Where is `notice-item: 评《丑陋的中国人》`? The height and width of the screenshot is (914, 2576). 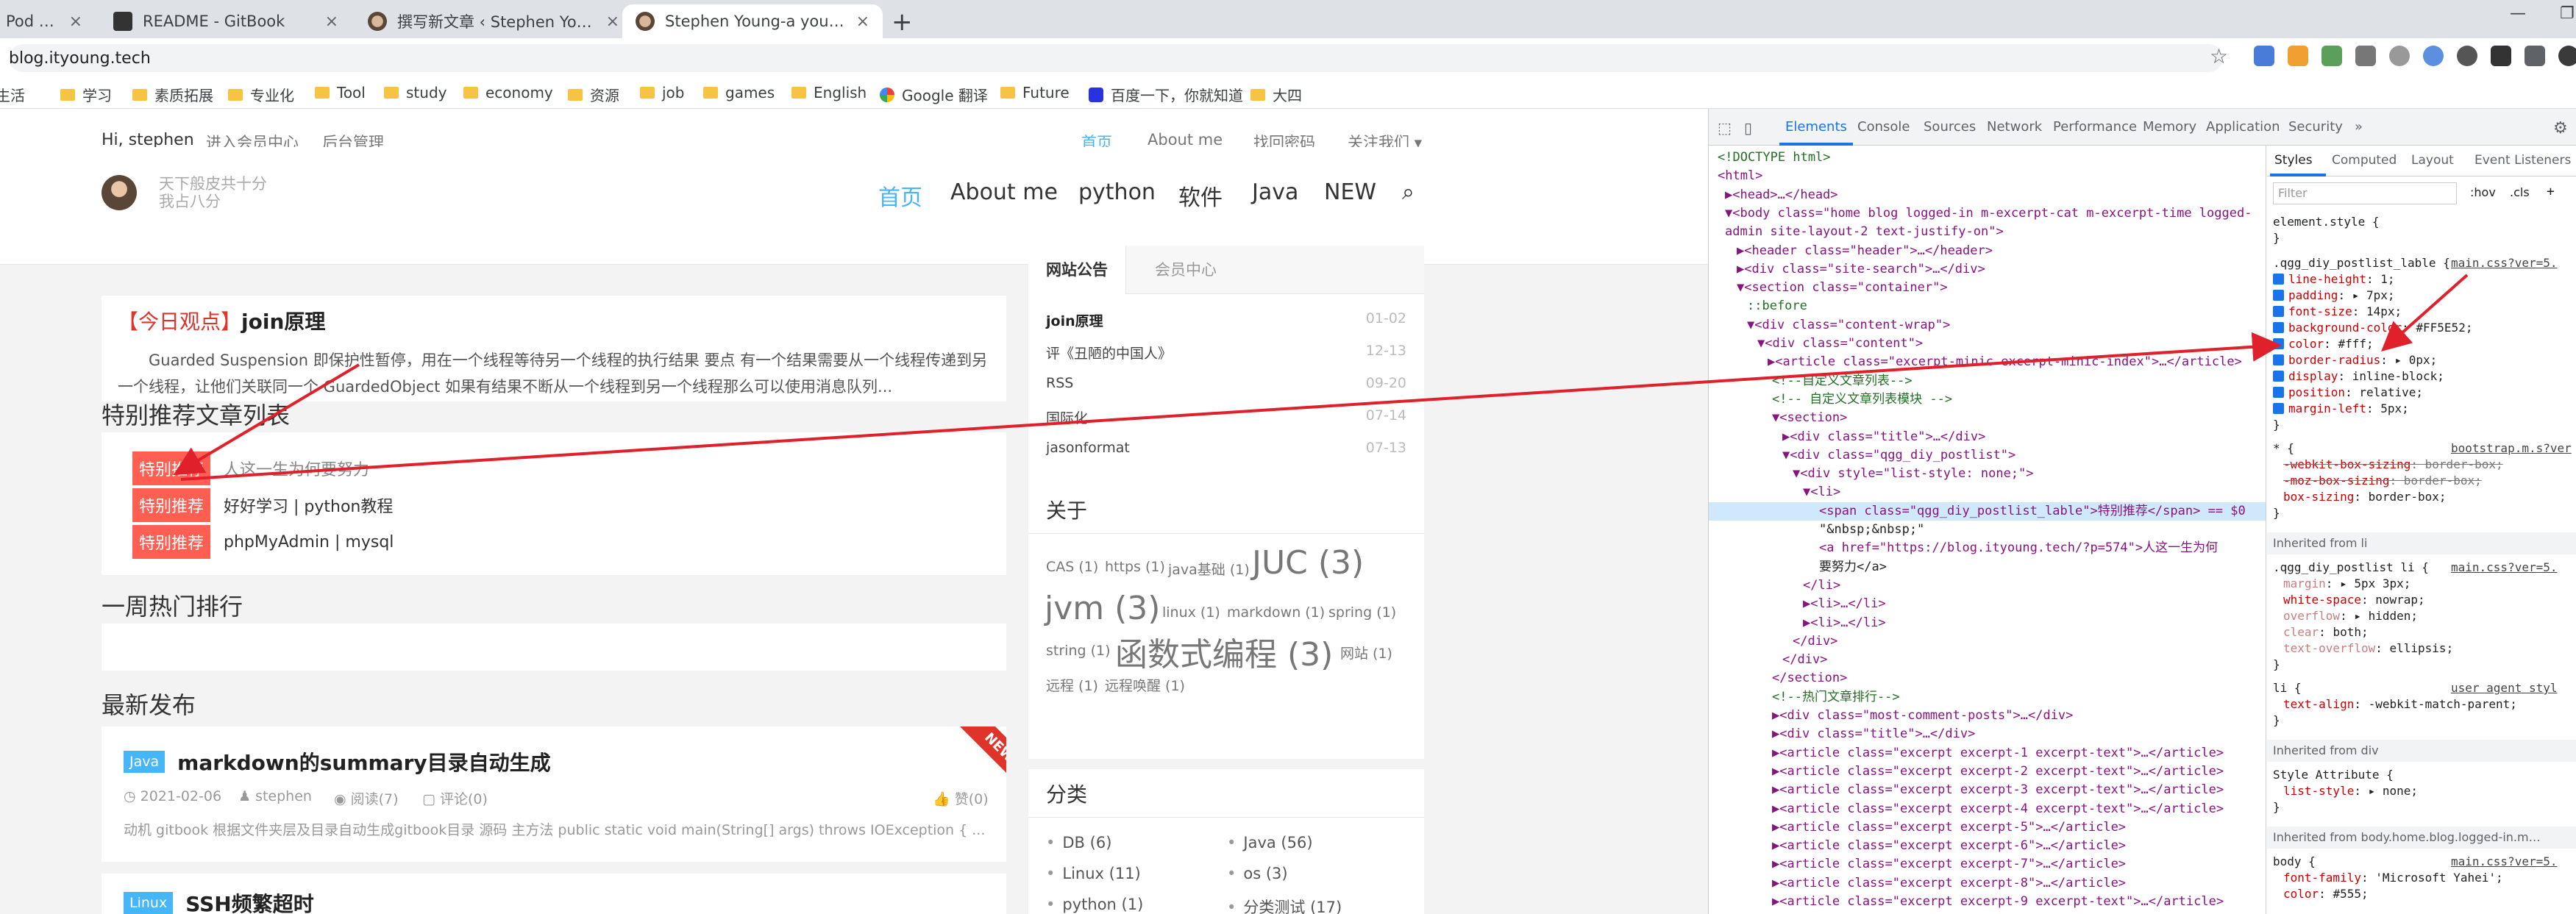 notice-item: 评《丑陋的中国人》 is located at coordinates (1109, 353).